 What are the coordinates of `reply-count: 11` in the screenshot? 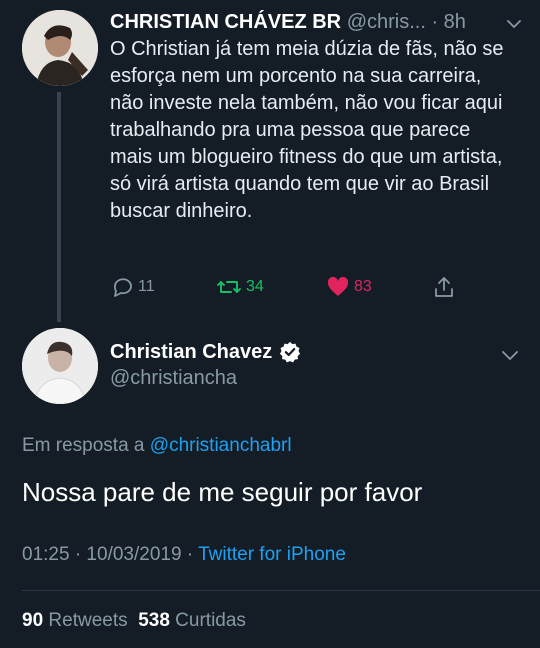 It's located at (146, 286).